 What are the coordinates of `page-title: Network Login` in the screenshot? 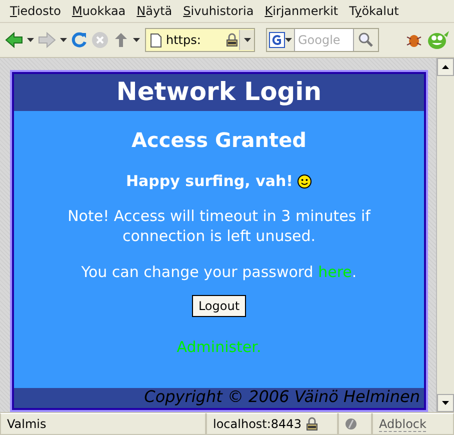 It's located at (219, 91).